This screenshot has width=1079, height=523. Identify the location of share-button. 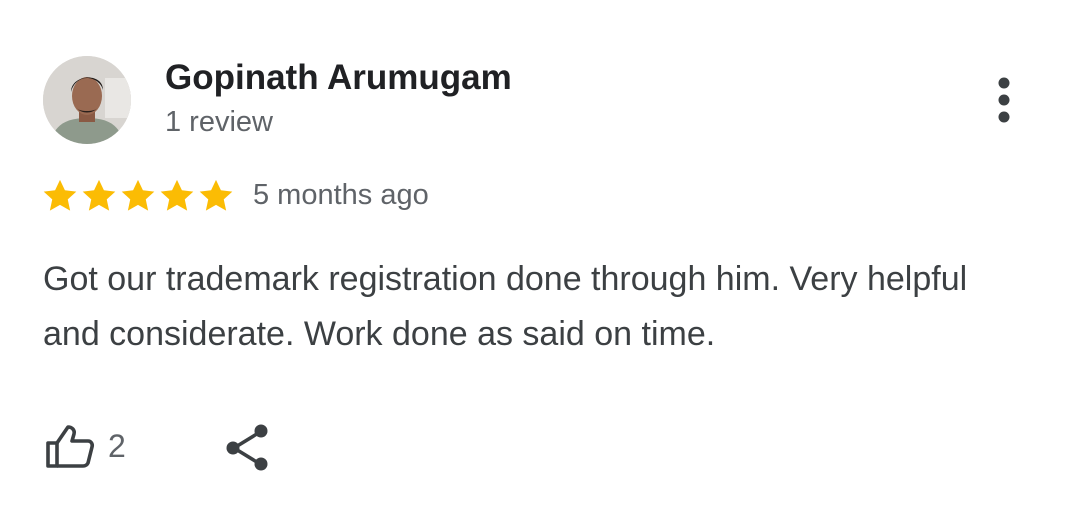
(247, 447).